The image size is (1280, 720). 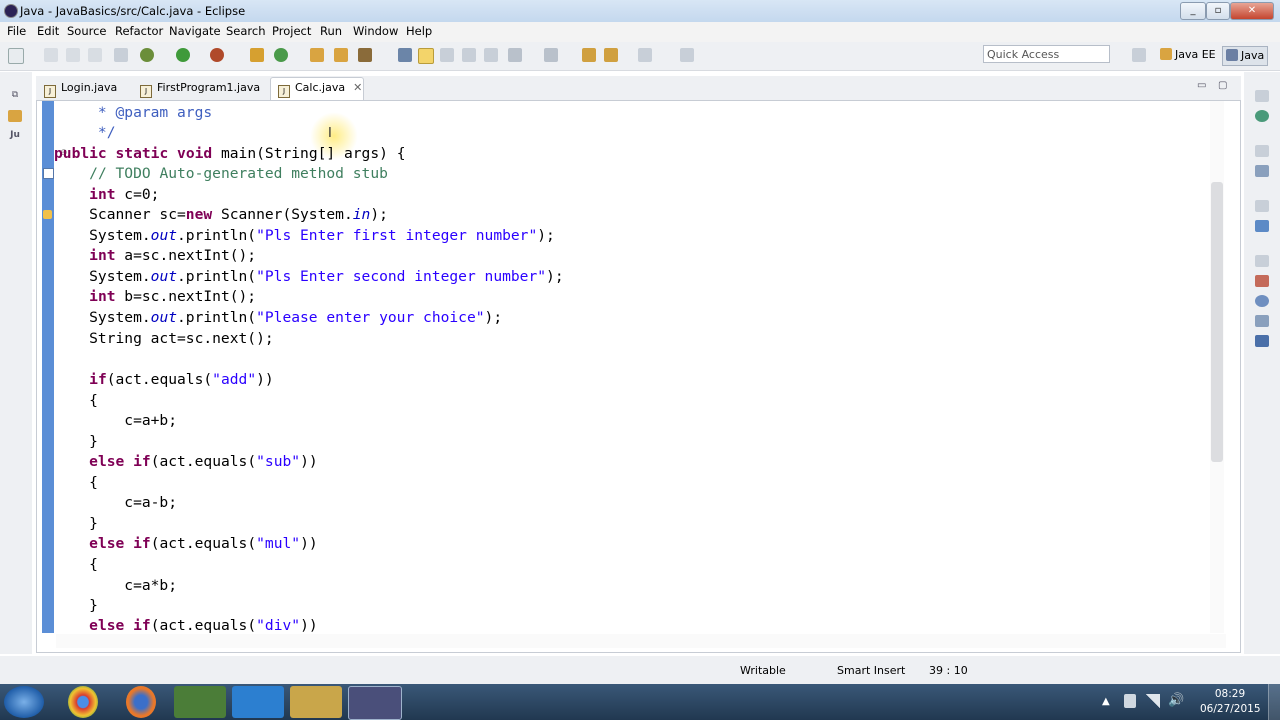 What do you see at coordinates (1230, 702) in the screenshot?
I see `system-clock: 08:29 06/27/2015` at bounding box center [1230, 702].